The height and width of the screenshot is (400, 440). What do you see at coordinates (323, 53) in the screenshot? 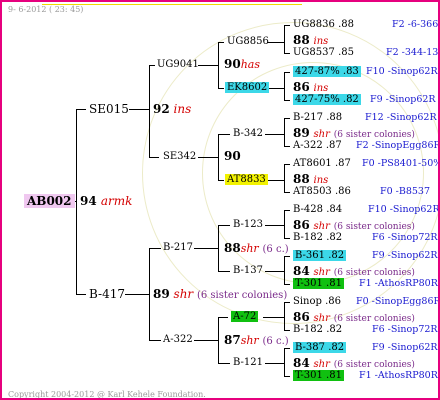
I see `gen5-row: UG8537 .85` at bounding box center [323, 53].